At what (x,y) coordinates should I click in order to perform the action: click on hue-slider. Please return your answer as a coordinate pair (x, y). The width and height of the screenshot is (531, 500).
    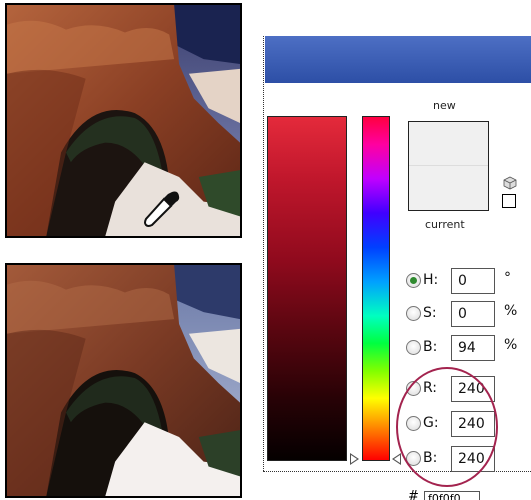
    Looking at the image, I should click on (376, 288).